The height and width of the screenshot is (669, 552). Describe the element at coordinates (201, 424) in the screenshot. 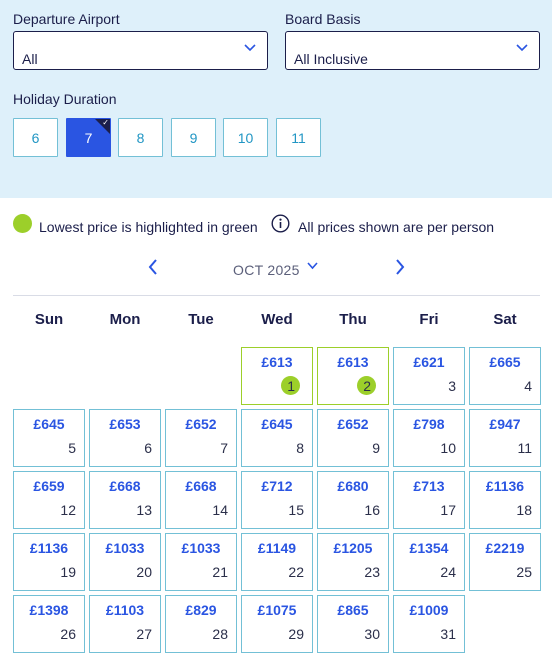

I see `day-price: £652` at that location.